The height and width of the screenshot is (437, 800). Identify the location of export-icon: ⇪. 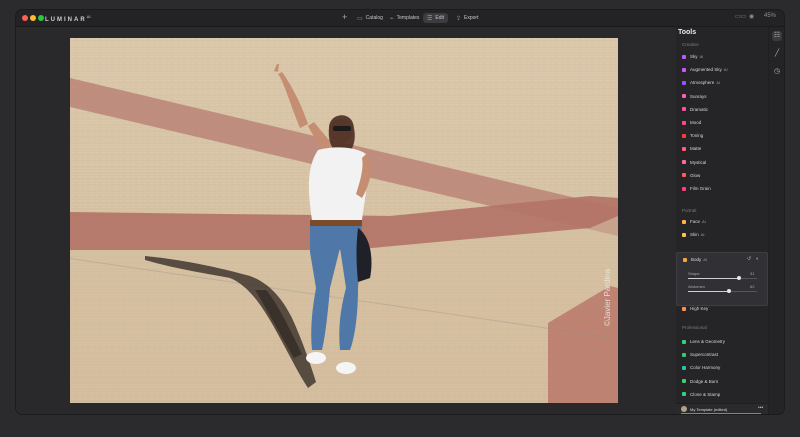
(459, 18).